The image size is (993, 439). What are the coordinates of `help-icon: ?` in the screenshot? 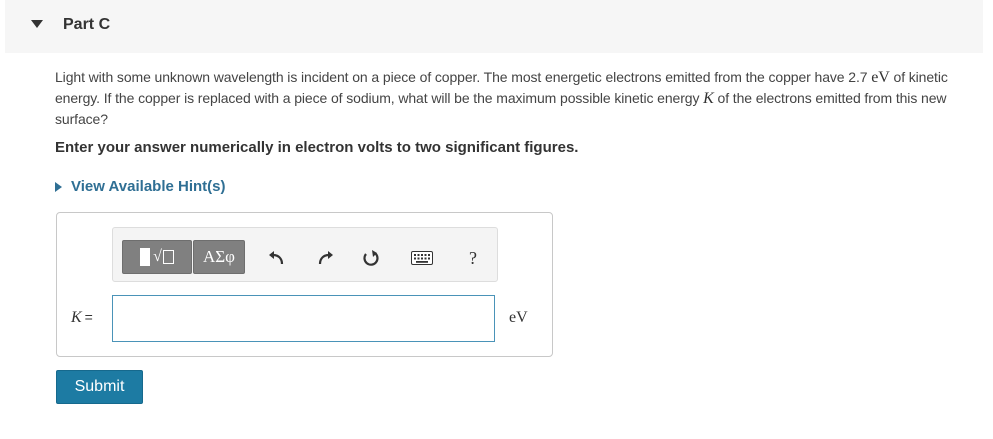 It's located at (473, 258).